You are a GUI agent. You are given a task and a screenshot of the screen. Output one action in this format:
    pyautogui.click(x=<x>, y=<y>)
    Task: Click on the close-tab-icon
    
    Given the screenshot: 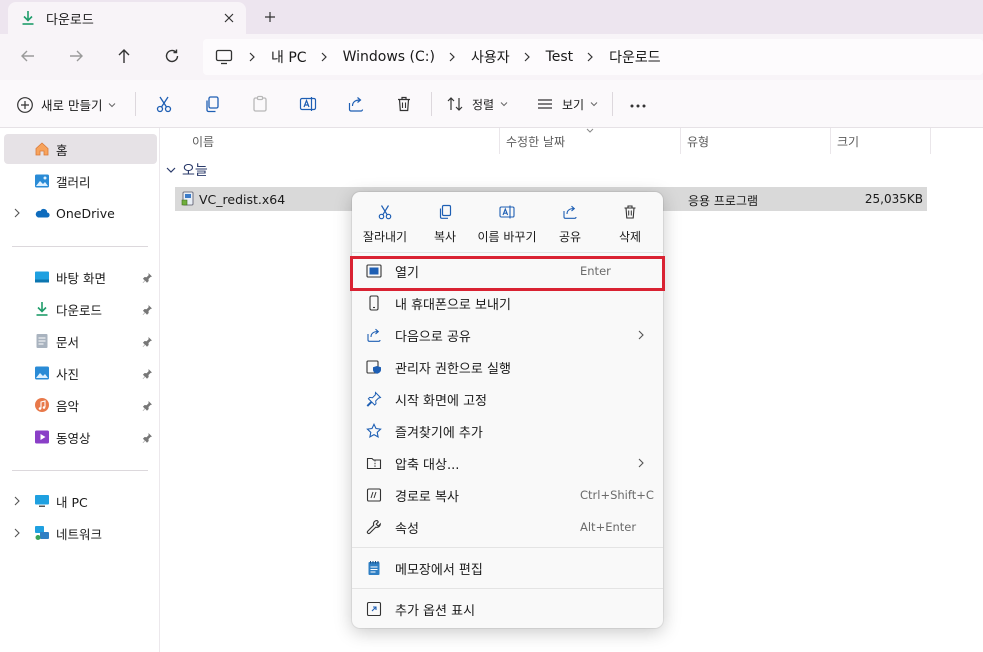 What is the action you would take?
    pyautogui.click(x=229, y=18)
    